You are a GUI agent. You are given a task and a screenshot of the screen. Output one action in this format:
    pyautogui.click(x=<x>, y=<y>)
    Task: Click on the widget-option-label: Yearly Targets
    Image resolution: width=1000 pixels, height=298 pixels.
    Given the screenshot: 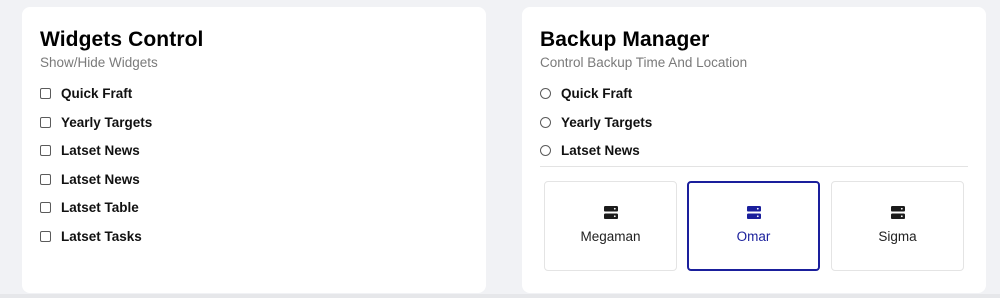 What is the action you would take?
    pyautogui.click(x=107, y=122)
    